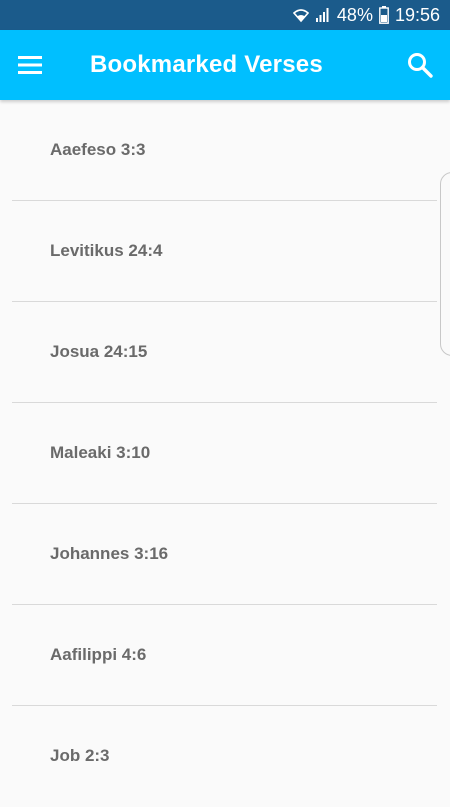 The width and height of the screenshot is (450, 807). What do you see at coordinates (225, 352) in the screenshot?
I see `list-item: Josua 24:15` at bounding box center [225, 352].